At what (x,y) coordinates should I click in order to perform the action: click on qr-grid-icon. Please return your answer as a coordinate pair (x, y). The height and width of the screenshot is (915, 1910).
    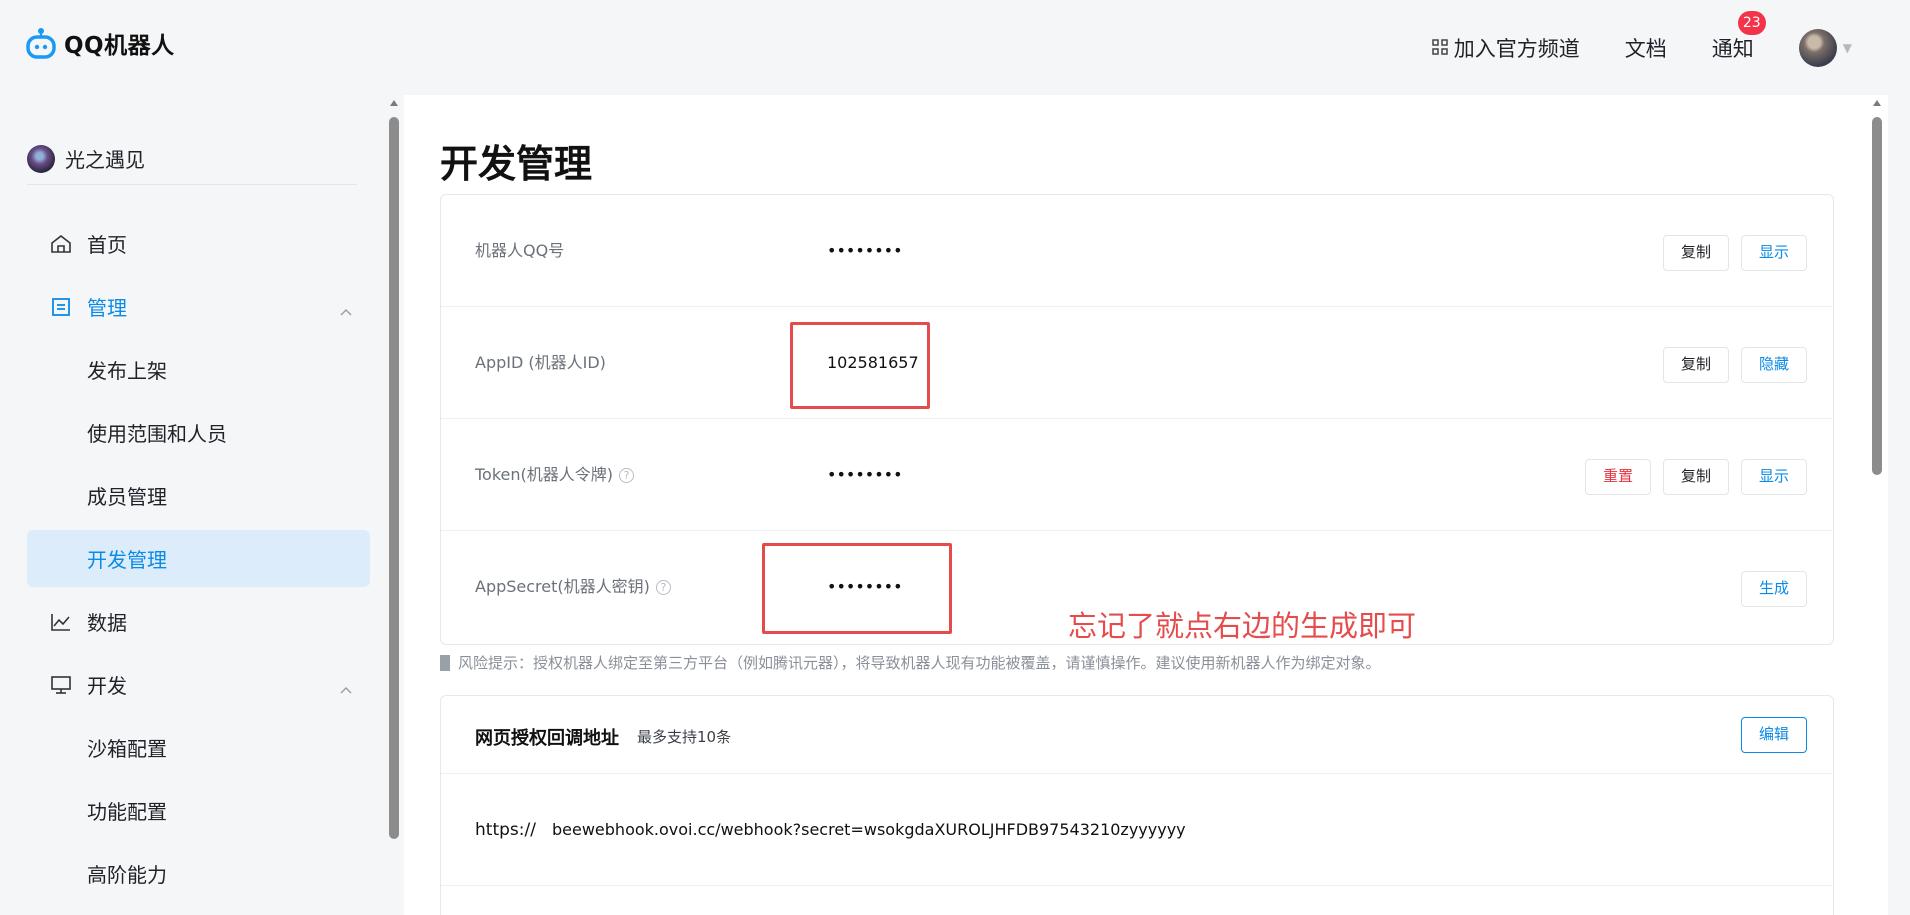
    Looking at the image, I should click on (1440, 48).